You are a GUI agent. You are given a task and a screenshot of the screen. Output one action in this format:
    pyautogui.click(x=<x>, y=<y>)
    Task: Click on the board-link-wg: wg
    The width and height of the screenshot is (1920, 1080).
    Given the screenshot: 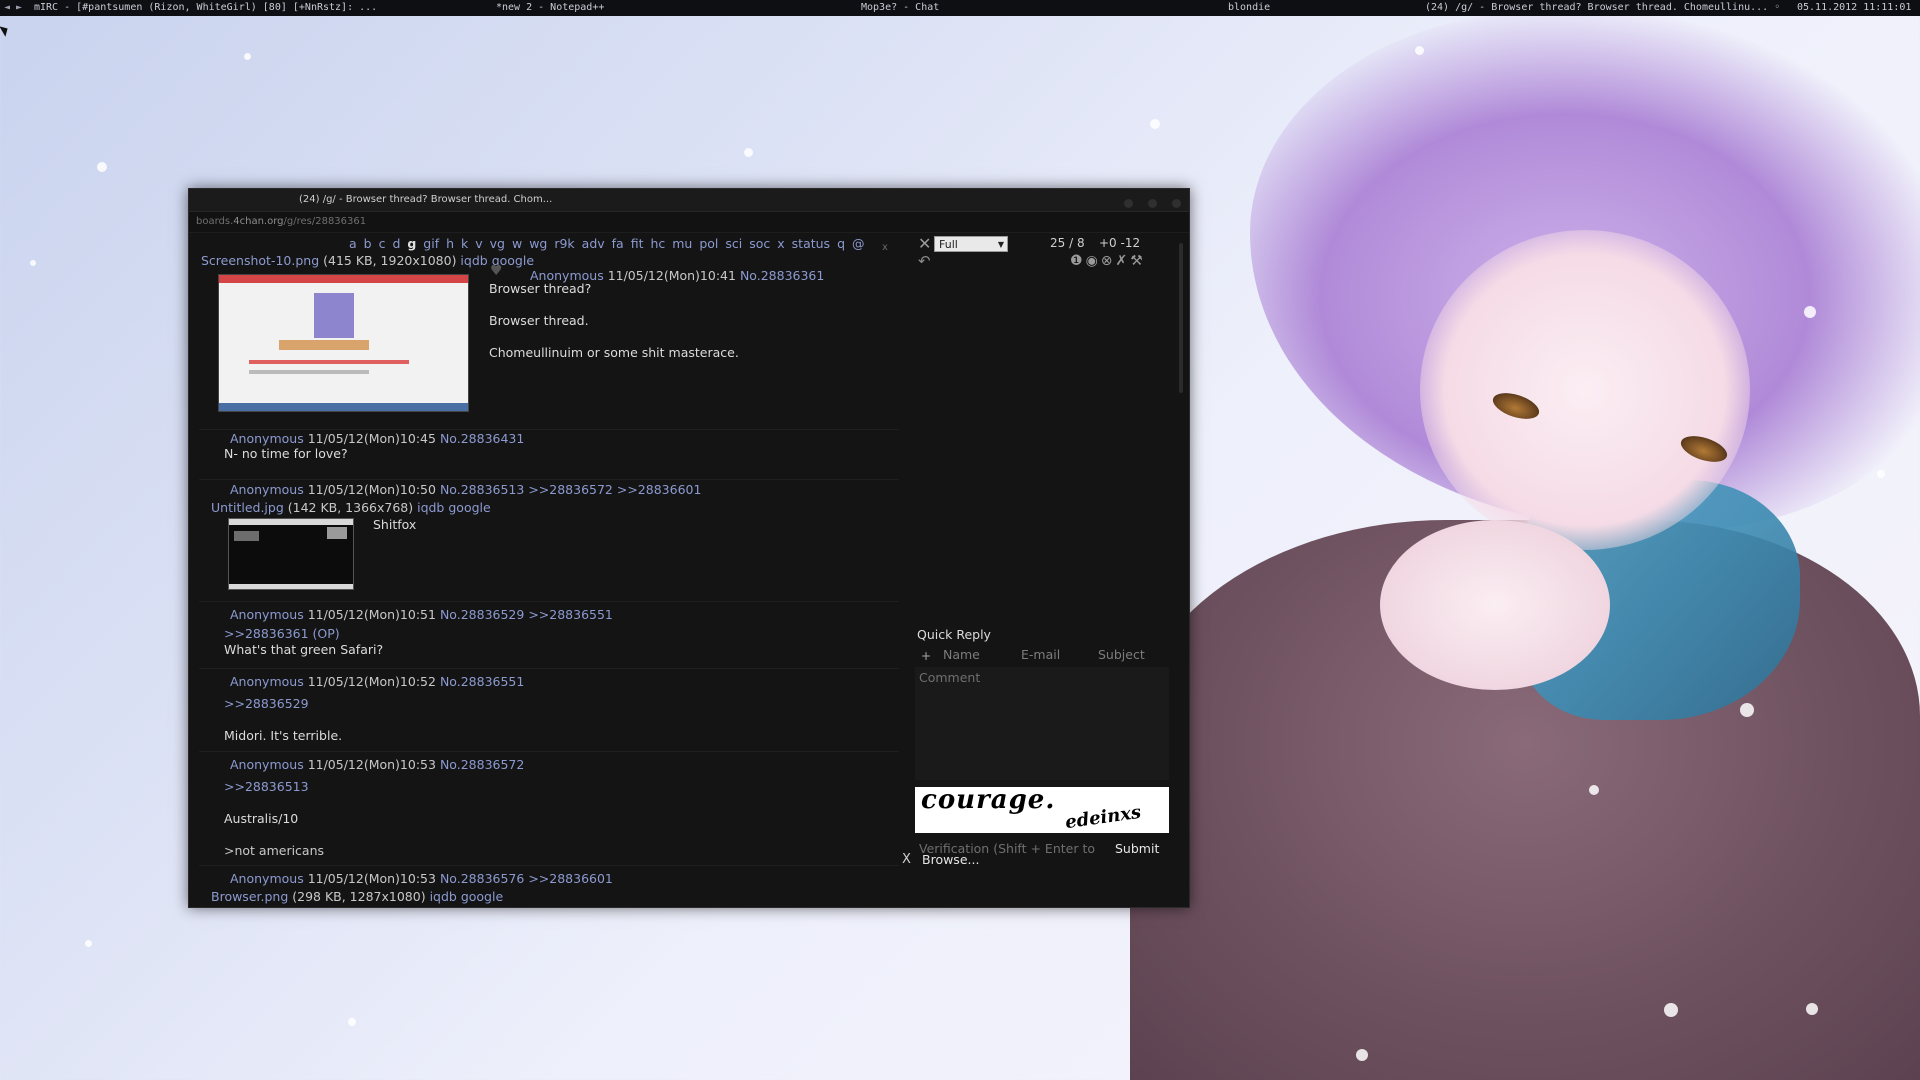 What is the action you would take?
    pyautogui.click(x=538, y=243)
    